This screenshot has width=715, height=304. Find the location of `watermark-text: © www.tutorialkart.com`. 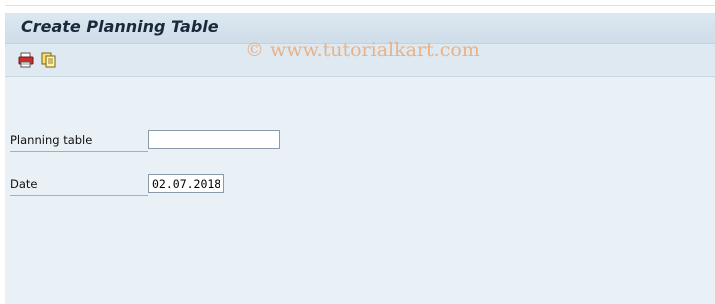

watermark-text: © www.tutorialkart.com is located at coordinates (362, 50).